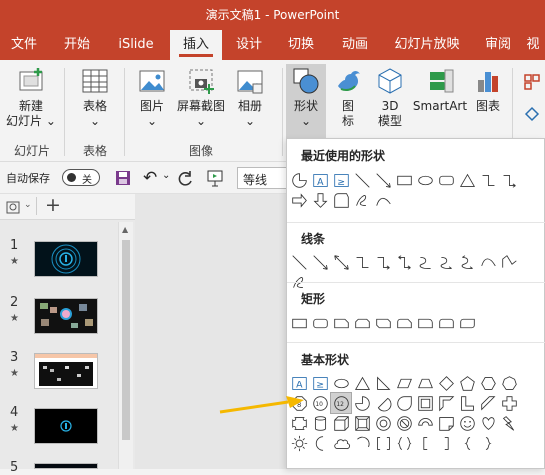 The width and height of the screenshot is (545, 475). I want to click on round-diagonal-shape-icon, so click(467, 323).